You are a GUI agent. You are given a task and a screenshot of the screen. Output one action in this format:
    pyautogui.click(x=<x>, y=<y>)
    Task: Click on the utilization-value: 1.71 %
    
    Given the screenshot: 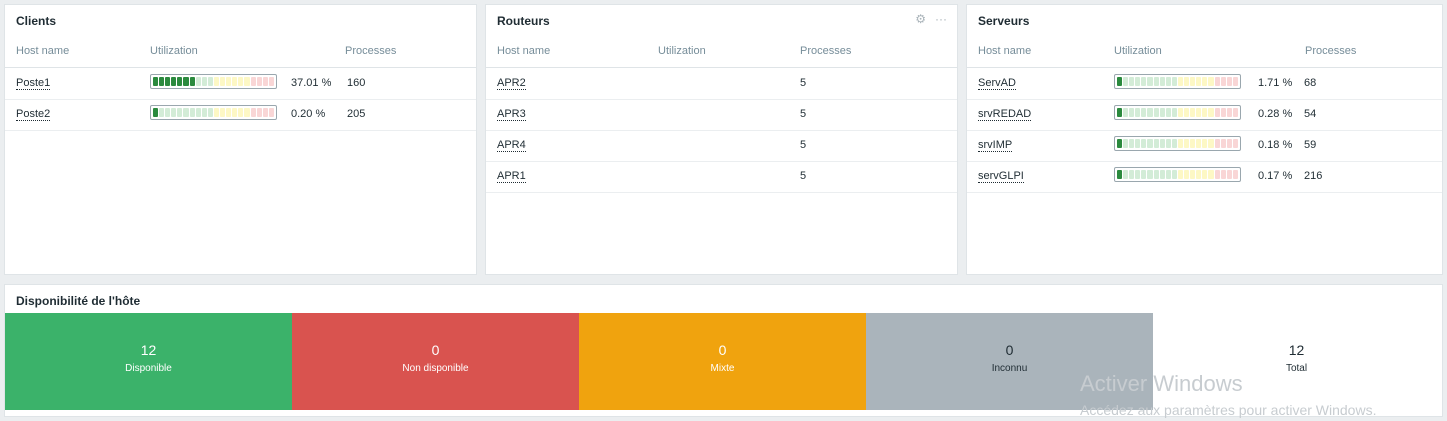 What is the action you would take?
    pyautogui.click(x=1275, y=83)
    